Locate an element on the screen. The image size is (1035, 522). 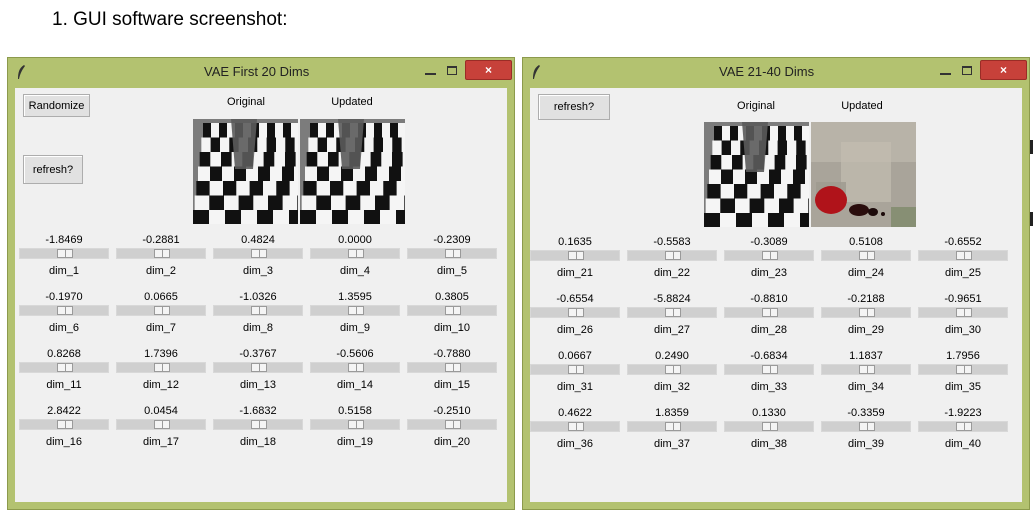
dim-control: -0.8810 dim_28 is located at coordinates (769, 318).